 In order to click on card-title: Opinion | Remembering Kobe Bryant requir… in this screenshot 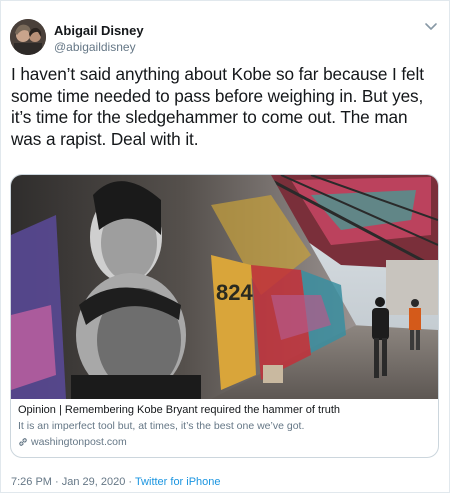, I will do `click(179, 410)`.